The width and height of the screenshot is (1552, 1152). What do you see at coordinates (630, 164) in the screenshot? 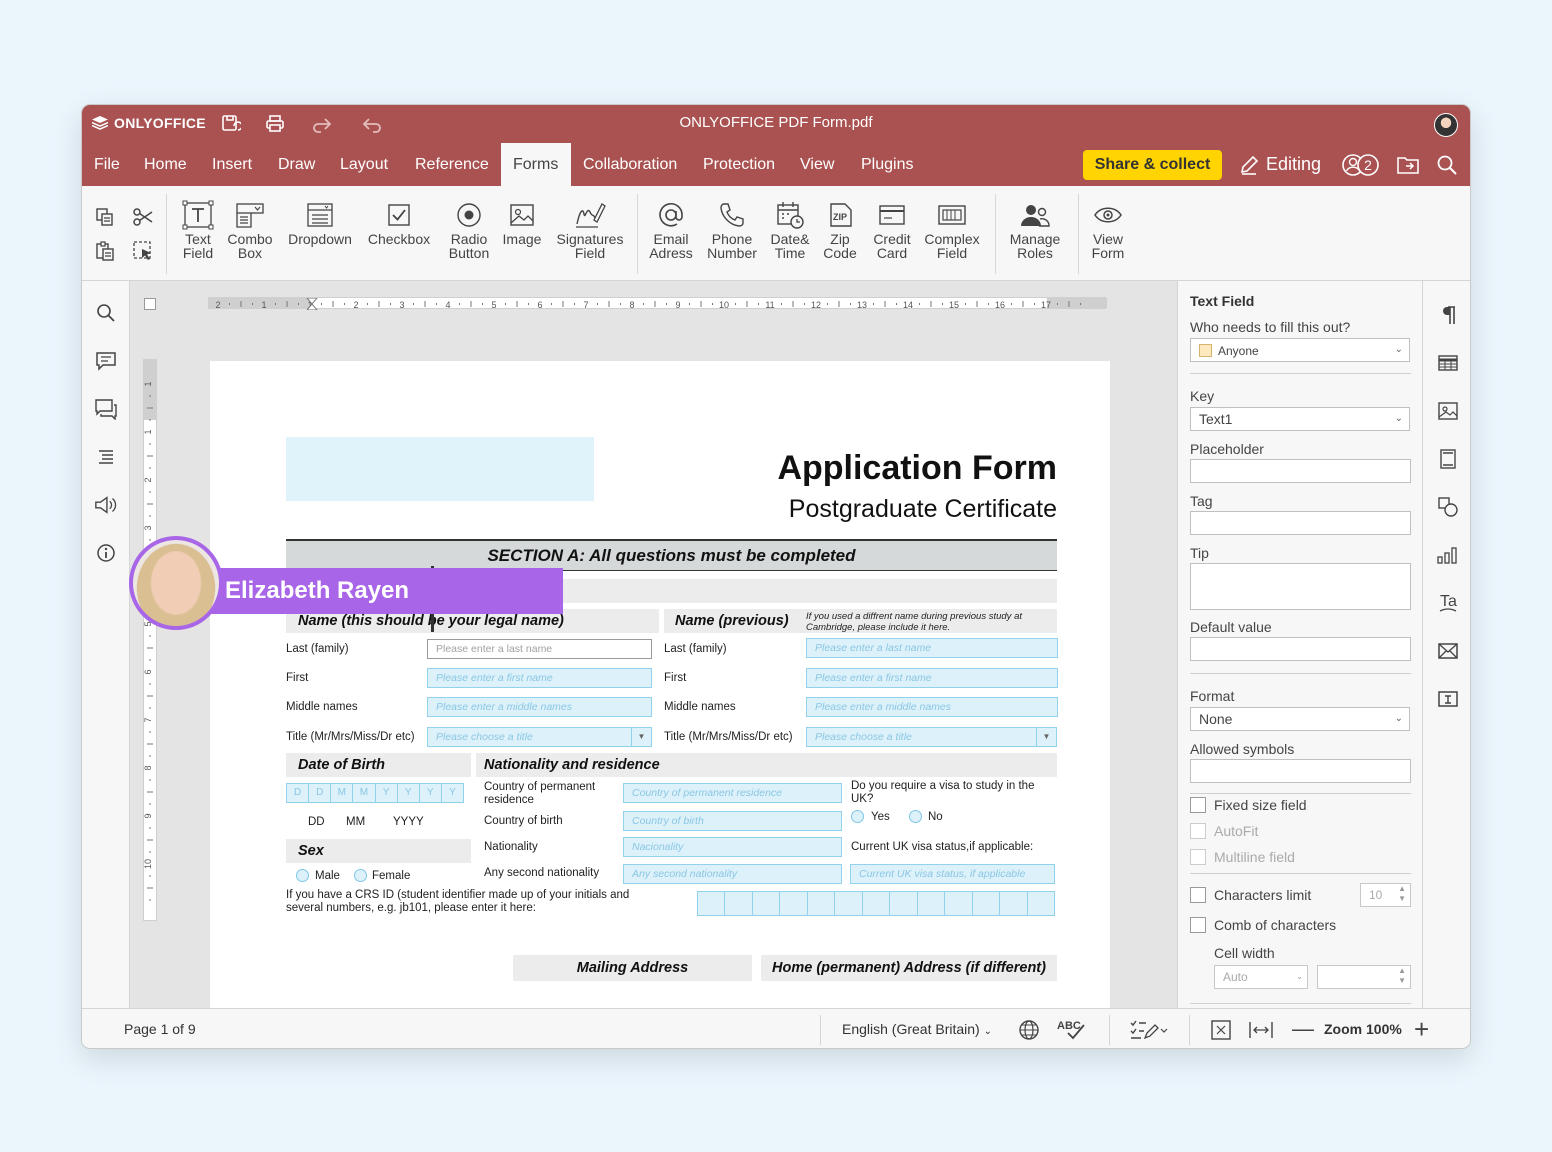
I see `tab-collaboration: Collaboration` at bounding box center [630, 164].